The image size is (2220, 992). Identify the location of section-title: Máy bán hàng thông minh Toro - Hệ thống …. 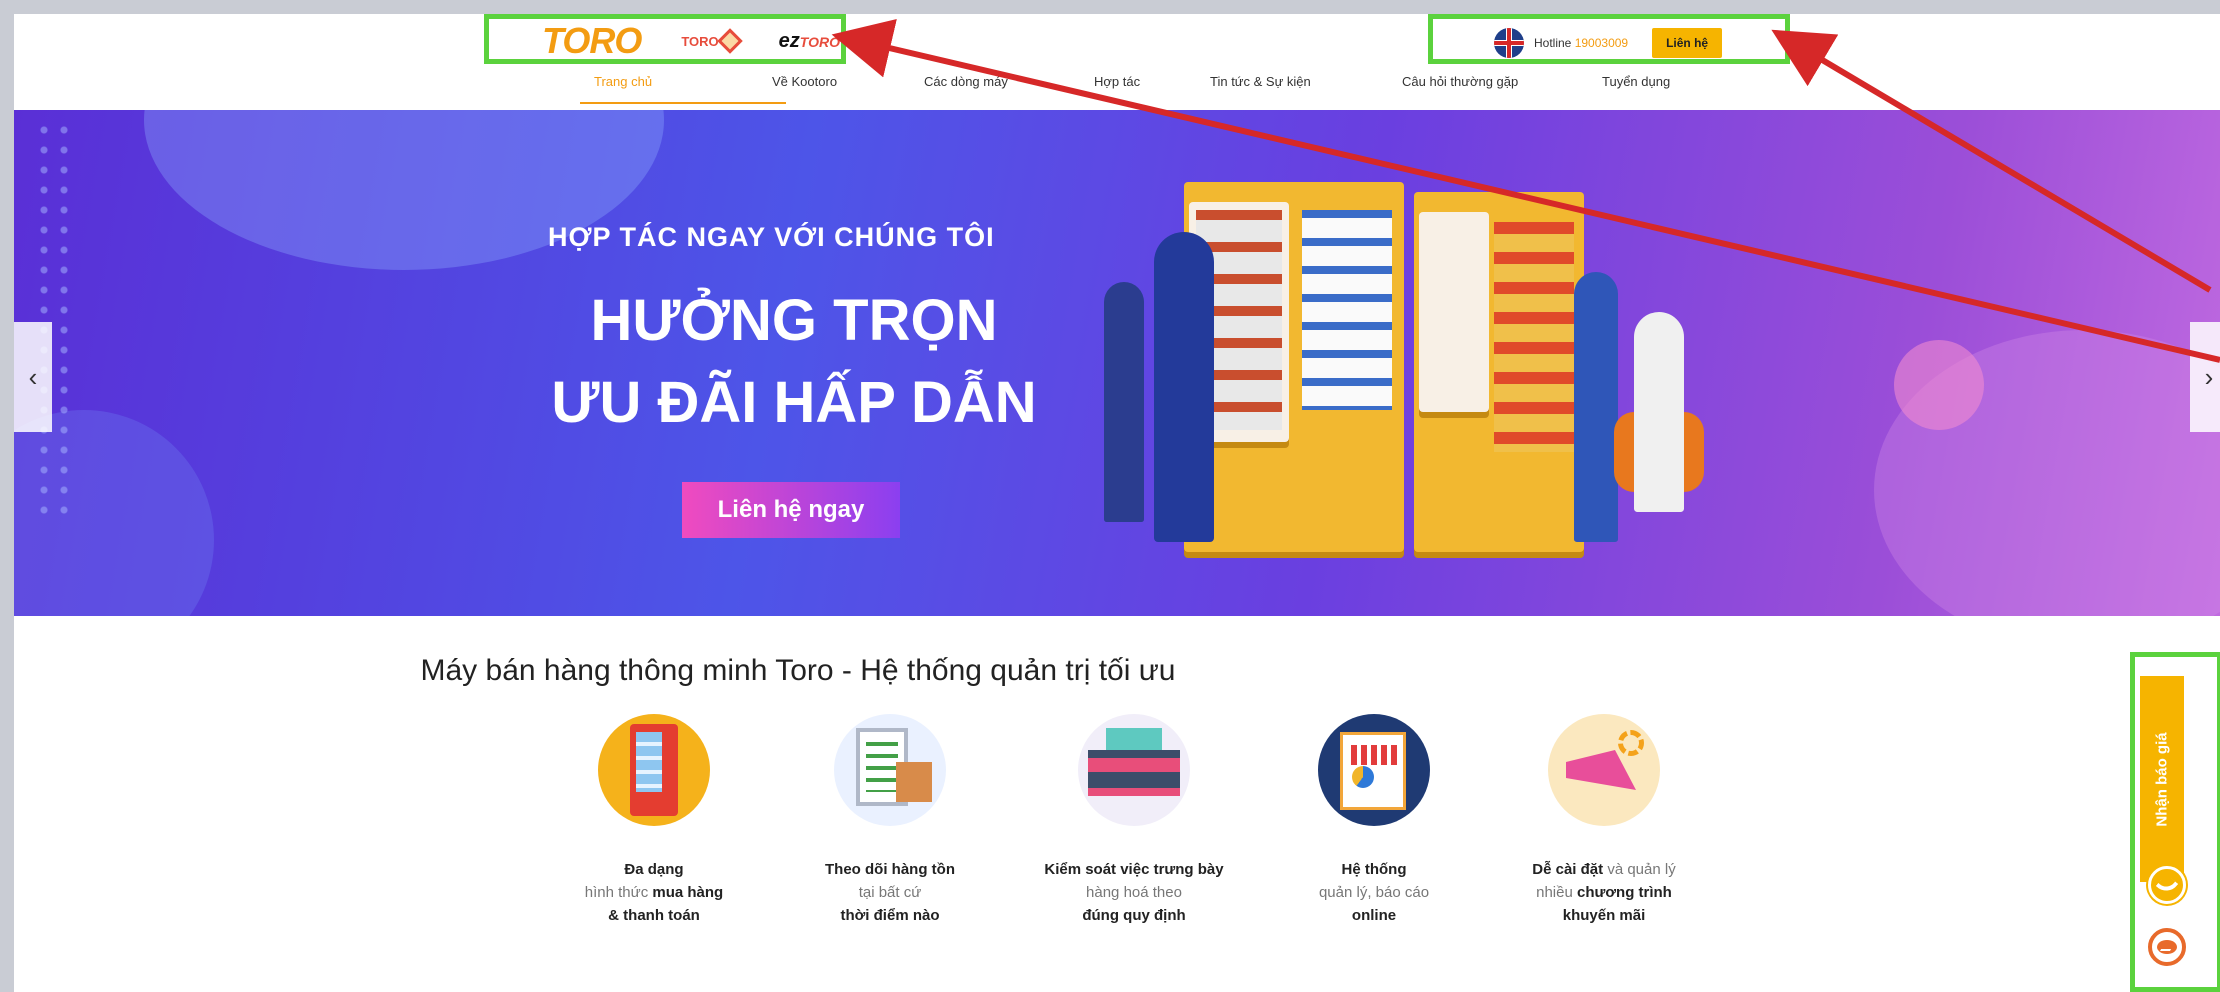
(798, 670).